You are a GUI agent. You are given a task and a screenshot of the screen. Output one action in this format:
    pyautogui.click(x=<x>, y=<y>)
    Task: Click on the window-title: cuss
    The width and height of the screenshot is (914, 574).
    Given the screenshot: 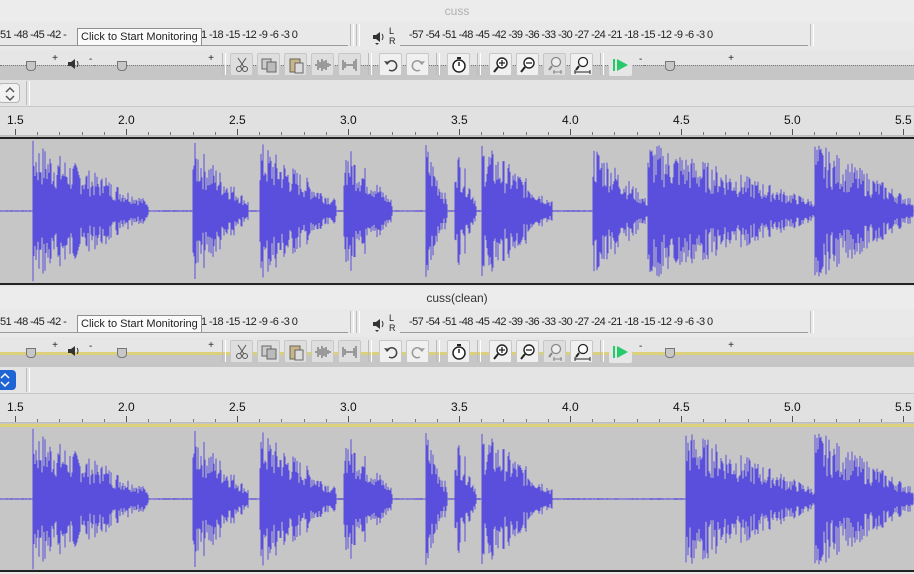 What is the action you would take?
    pyautogui.click(x=457, y=11)
    